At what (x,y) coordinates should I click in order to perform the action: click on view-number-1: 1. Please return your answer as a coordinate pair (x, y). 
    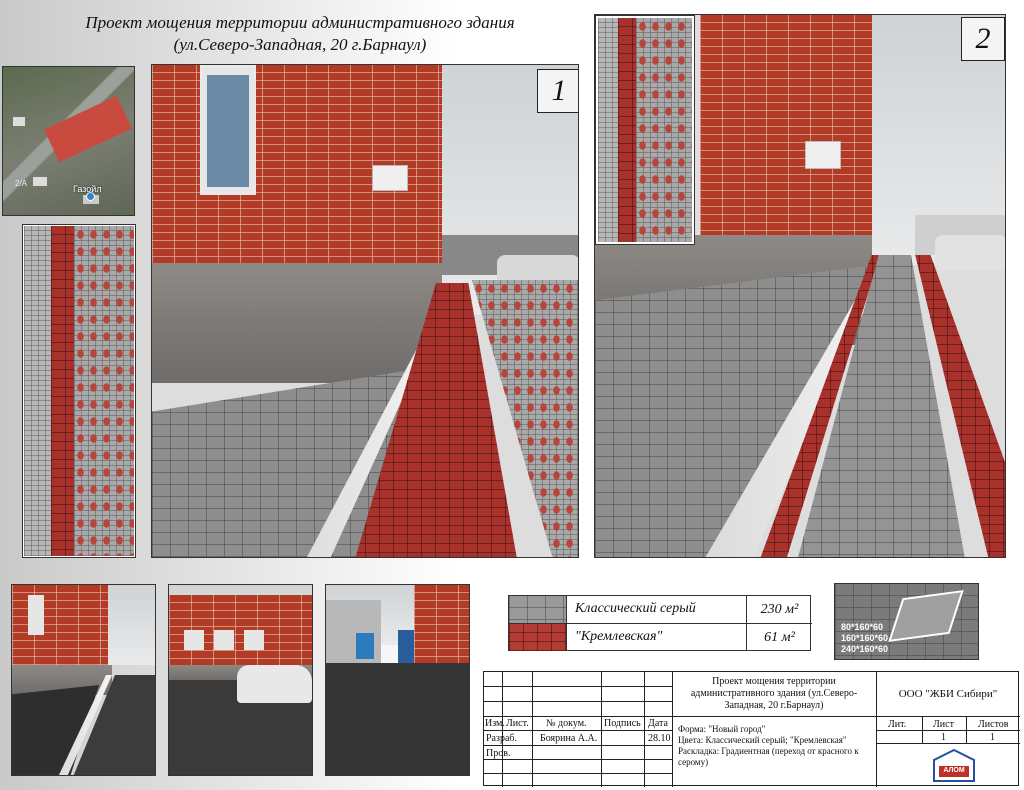
    Looking at the image, I should click on (557, 91).